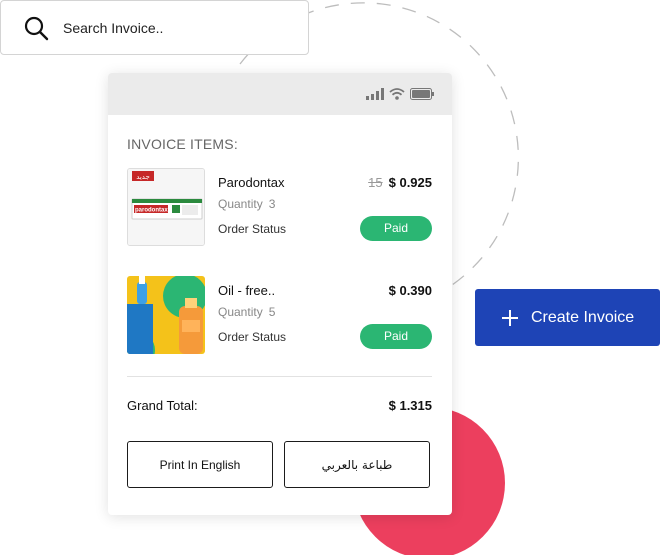  What do you see at coordinates (422, 94) in the screenshot?
I see `battery-icon` at bounding box center [422, 94].